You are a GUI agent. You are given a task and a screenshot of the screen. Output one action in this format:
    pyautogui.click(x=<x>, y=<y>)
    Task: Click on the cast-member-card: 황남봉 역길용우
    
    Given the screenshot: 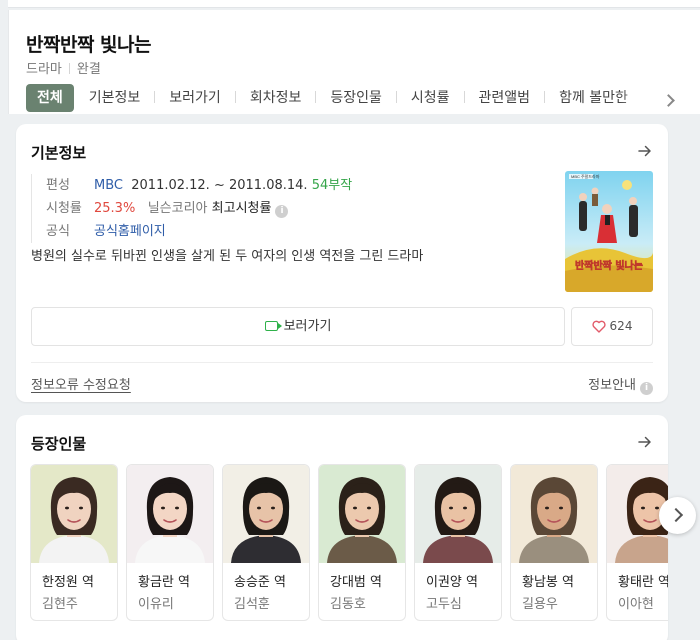 What is the action you would take?
    pyautogui.click(x=554, y=542)
    